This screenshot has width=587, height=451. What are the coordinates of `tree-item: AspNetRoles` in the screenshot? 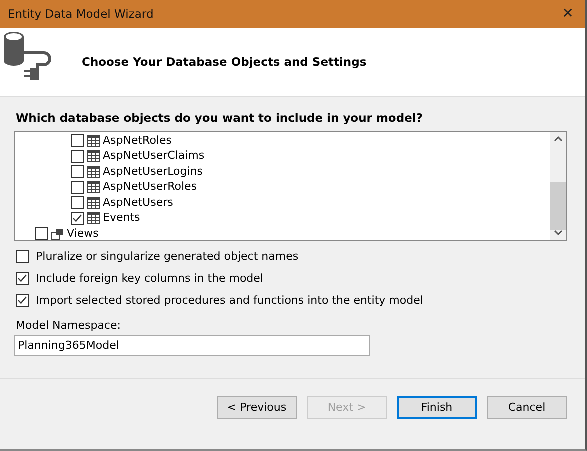 It's located at (137, 140).